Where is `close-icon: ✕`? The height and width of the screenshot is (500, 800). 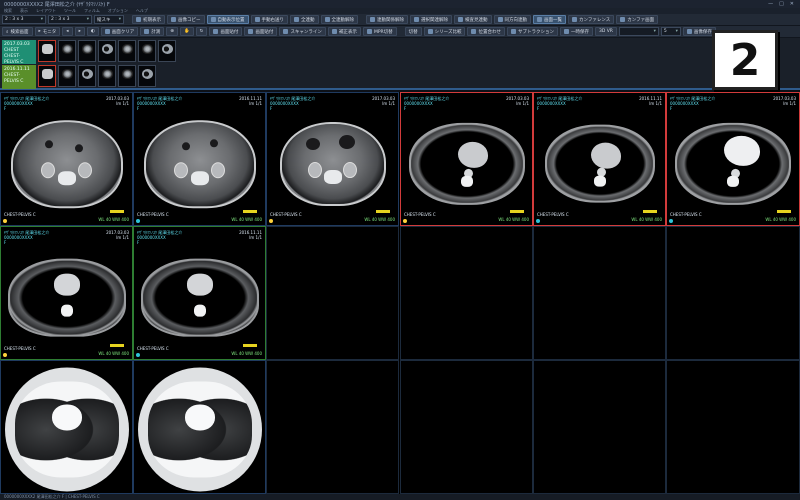 close-icon: ✕ is located at coordinates (792, 4).